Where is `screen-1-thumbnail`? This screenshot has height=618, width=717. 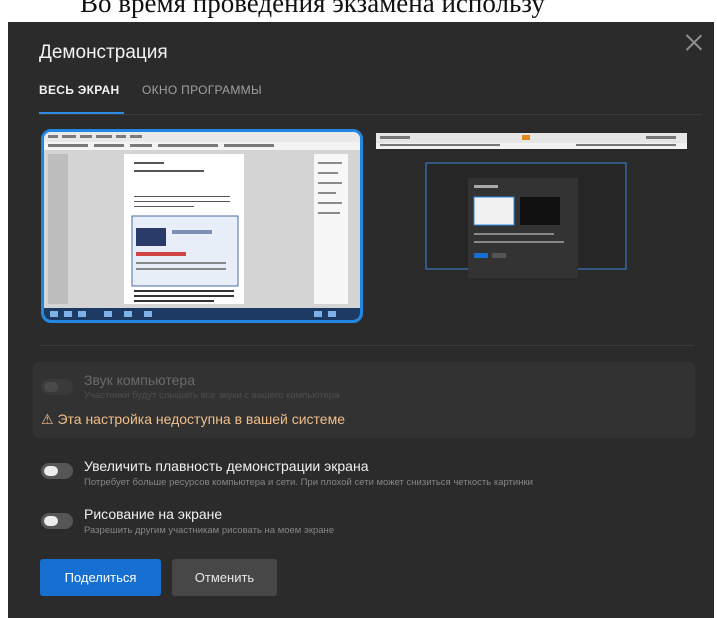
screen-1-thumbnail is located at coordinates (202, 226).